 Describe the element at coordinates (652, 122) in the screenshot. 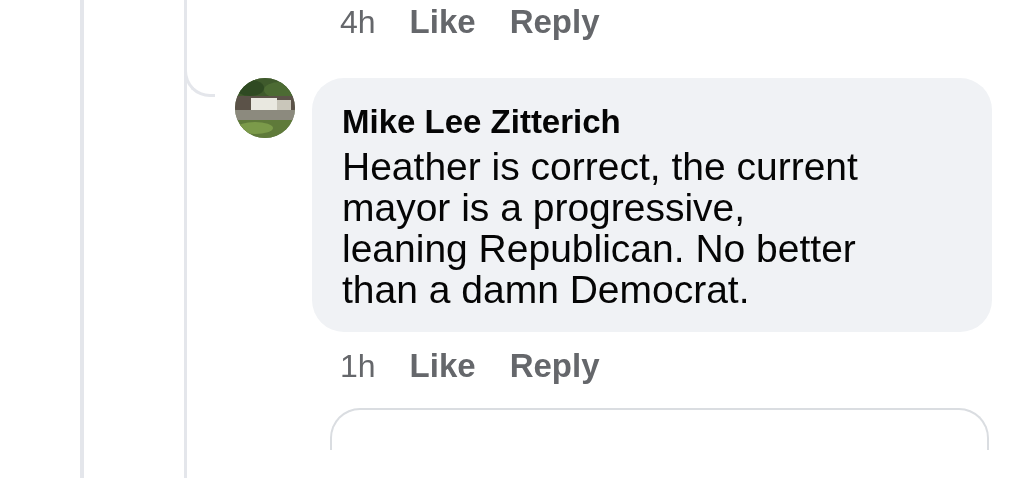

I see `author-name: Mike Lee Zitterich` at that location.